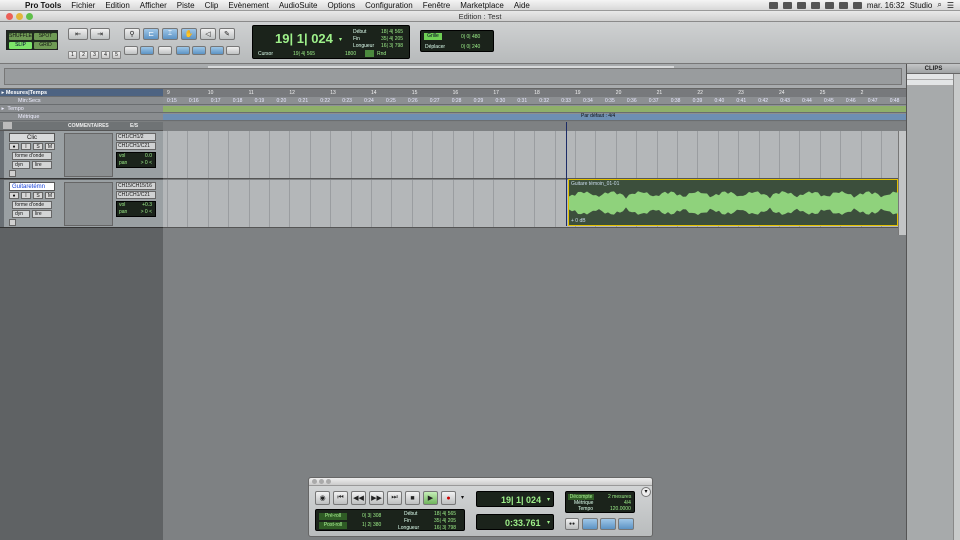 This screenshot has width=960, height=540. I want to click on online-button: ◉, so click(322, 498).